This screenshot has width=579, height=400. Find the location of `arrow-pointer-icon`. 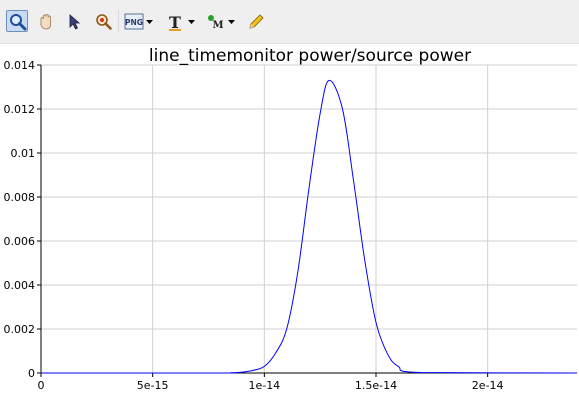

arrow-pointer-icon is located at coordinates (75, 22).